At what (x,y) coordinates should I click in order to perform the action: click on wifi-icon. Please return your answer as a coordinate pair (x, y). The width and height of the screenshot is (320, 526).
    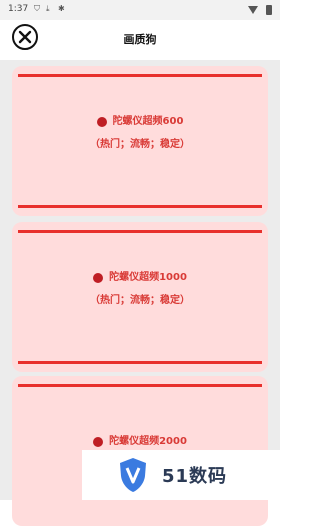
    Looking at the image, I should click on (253, 10).